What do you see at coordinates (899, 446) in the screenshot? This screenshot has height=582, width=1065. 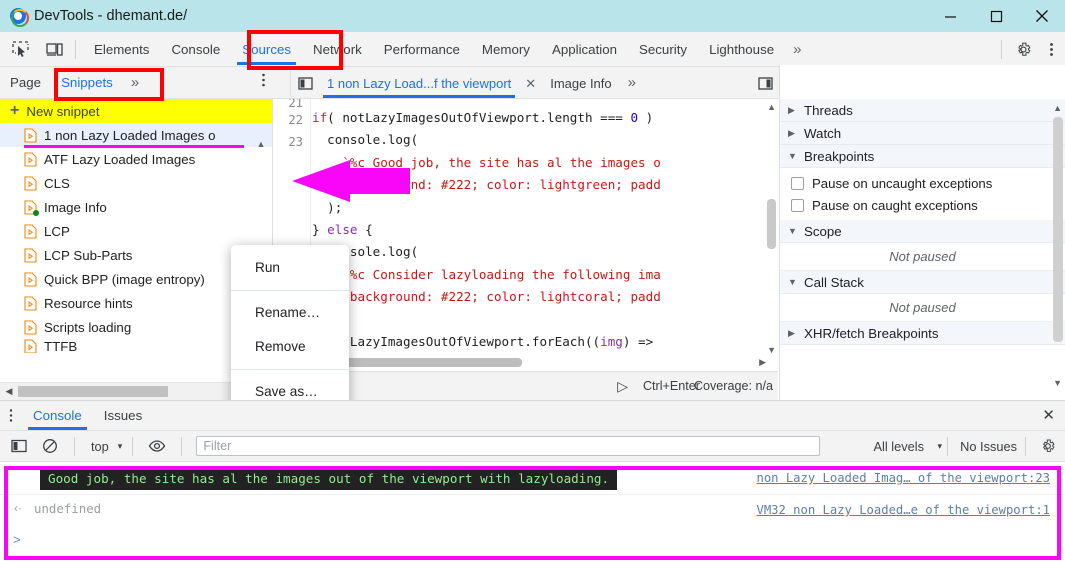 I see `log-levels-label: All levels` at bounding box center [899, 446].